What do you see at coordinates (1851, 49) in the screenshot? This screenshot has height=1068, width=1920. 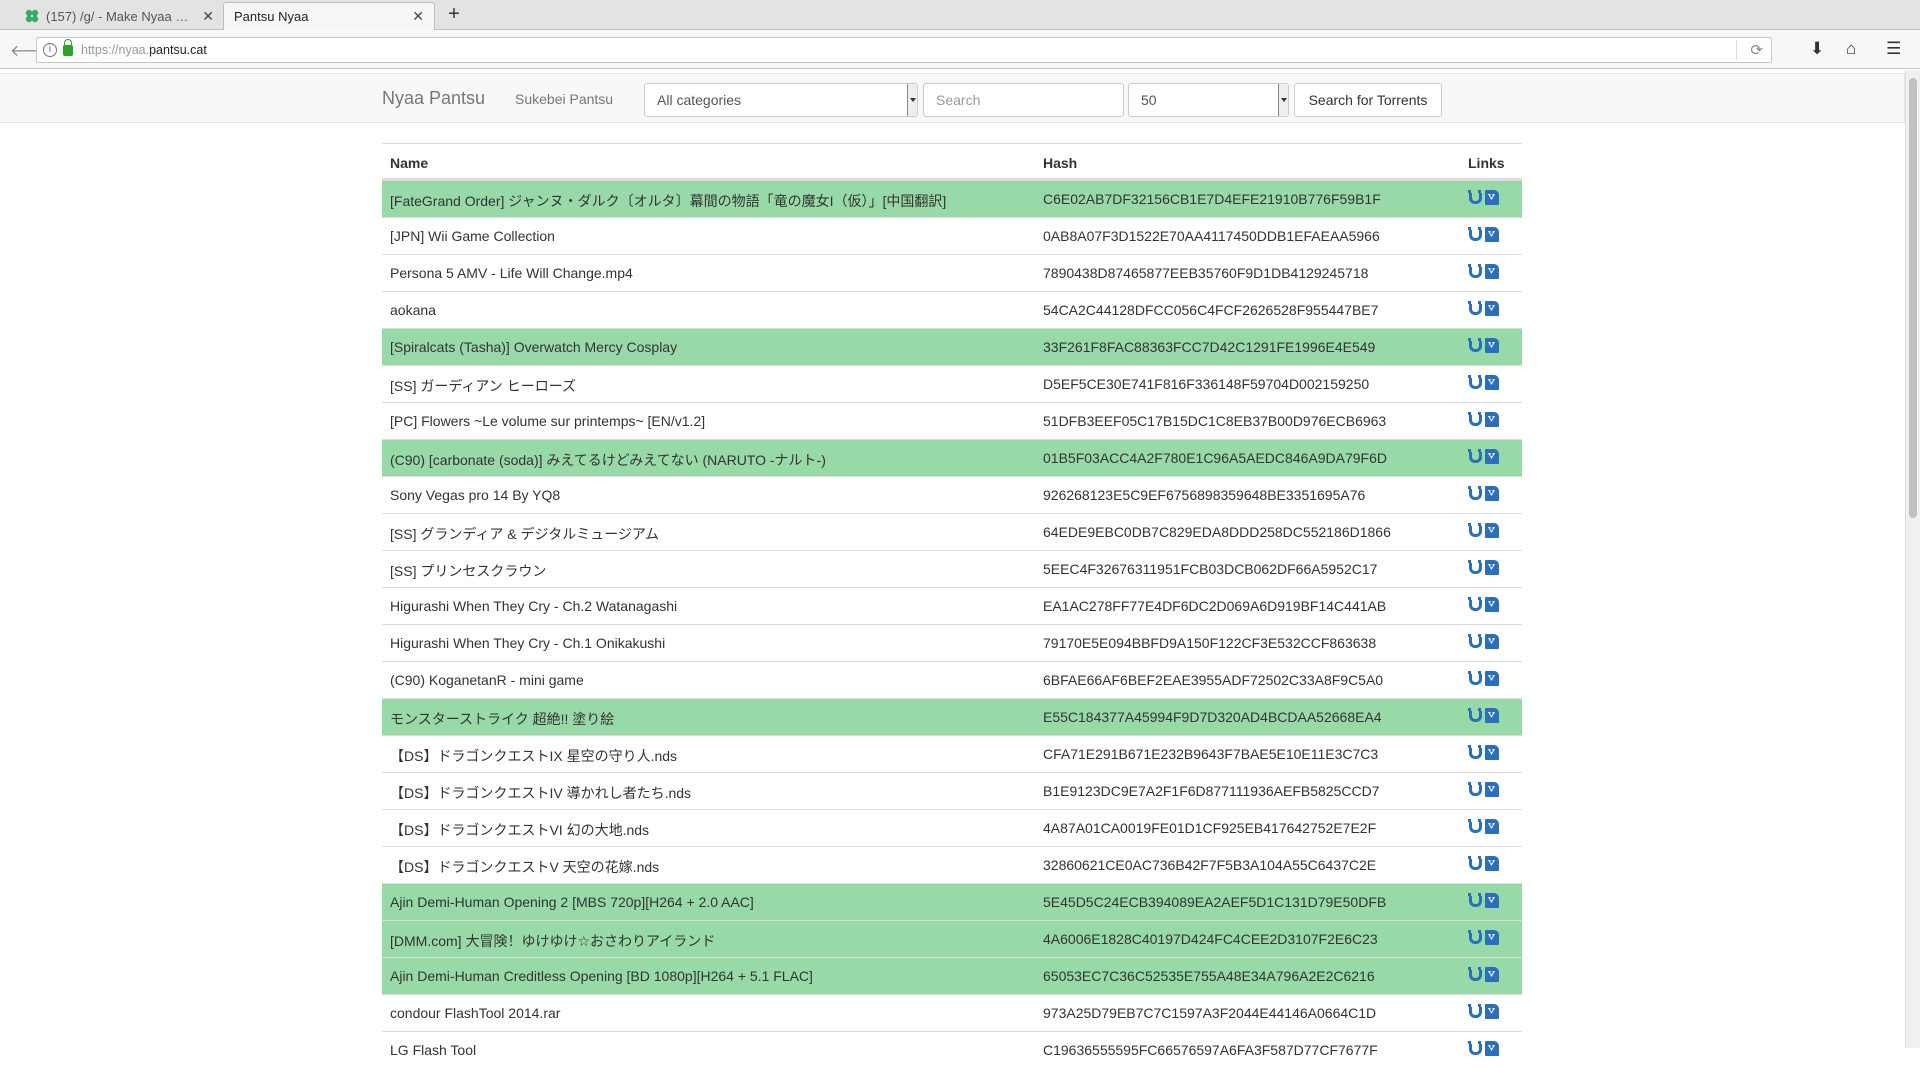 I see `home-icon: ⌂` at bounding box center [1851, 49].